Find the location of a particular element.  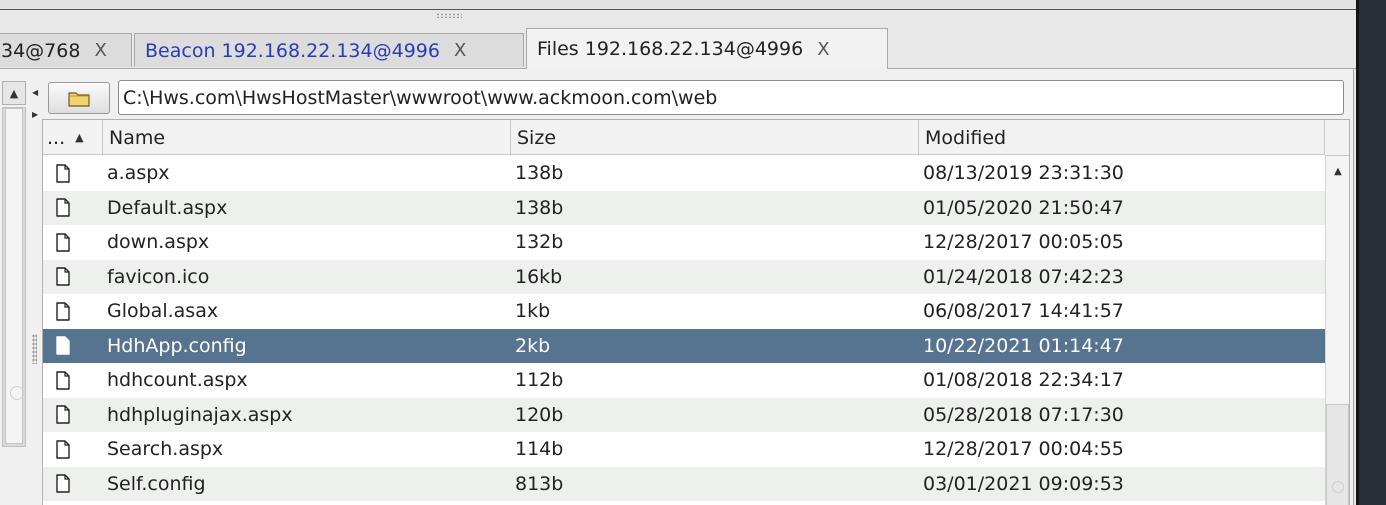

file-size: 813b is located at coordinates (539, 483).